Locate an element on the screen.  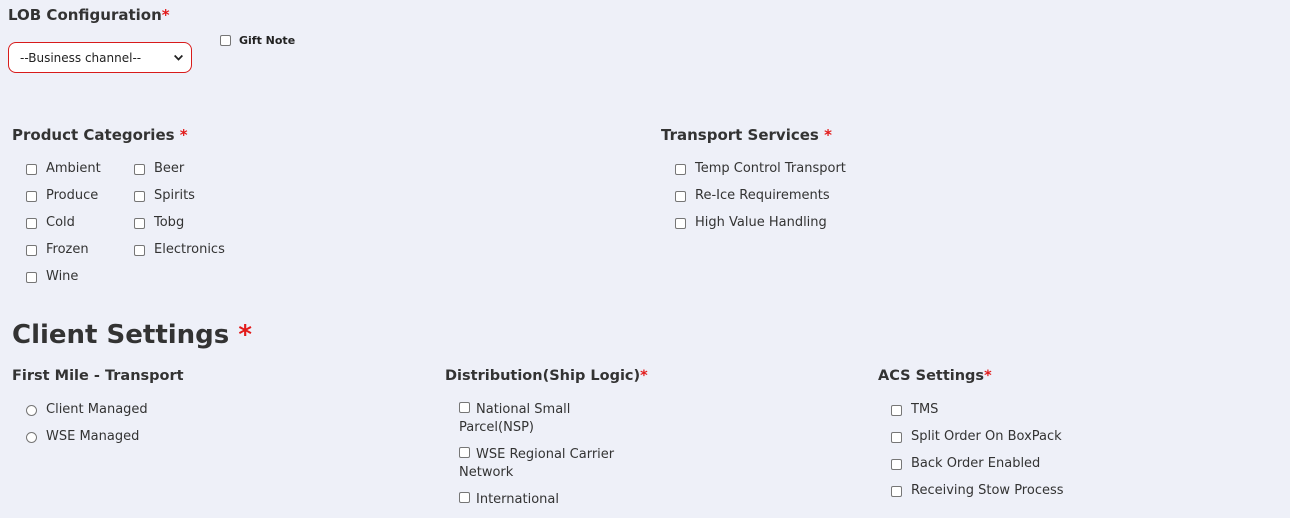
gift-note-option: Gift Note is located at coordinates (257, 40).